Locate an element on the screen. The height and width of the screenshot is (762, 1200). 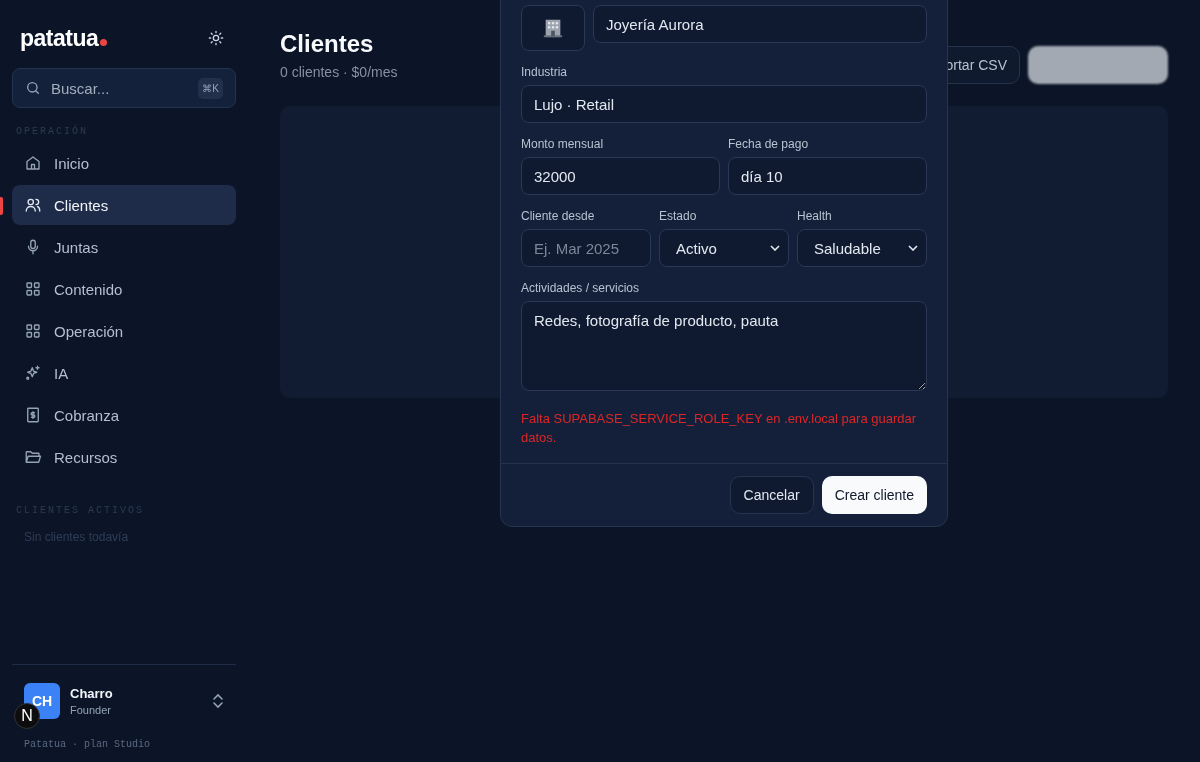
field-label: Cliente desde is located at coordinates (558, 216).